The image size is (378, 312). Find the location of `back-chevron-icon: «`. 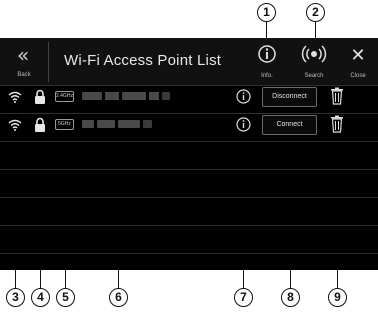

back-chevron-icon: « is located at coordinates (23, 55).